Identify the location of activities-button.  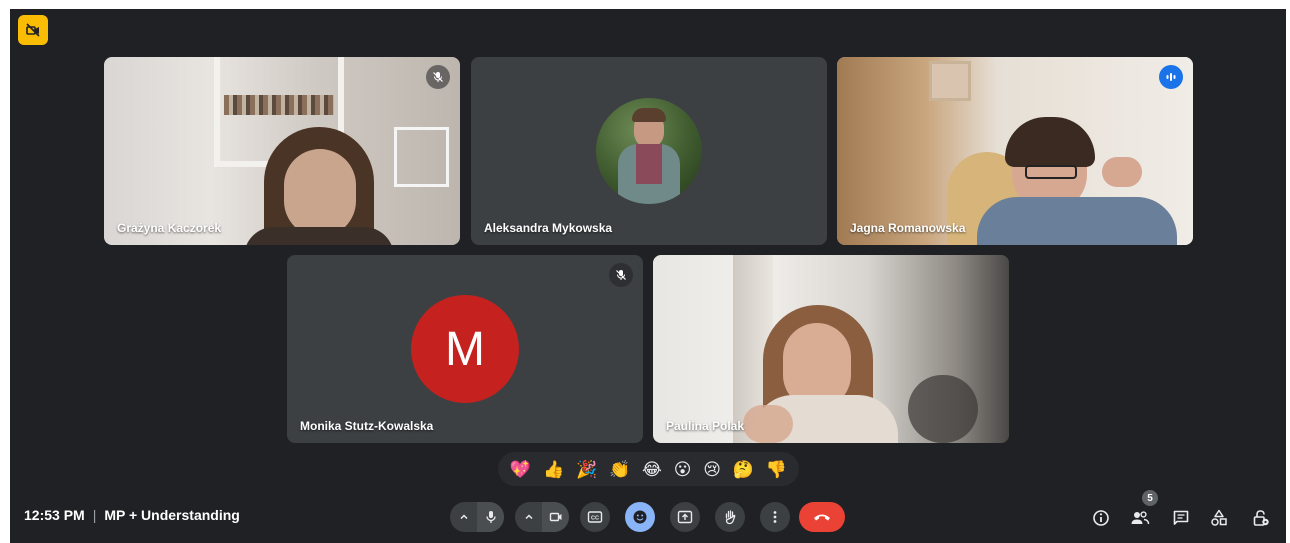
(1219, 518).